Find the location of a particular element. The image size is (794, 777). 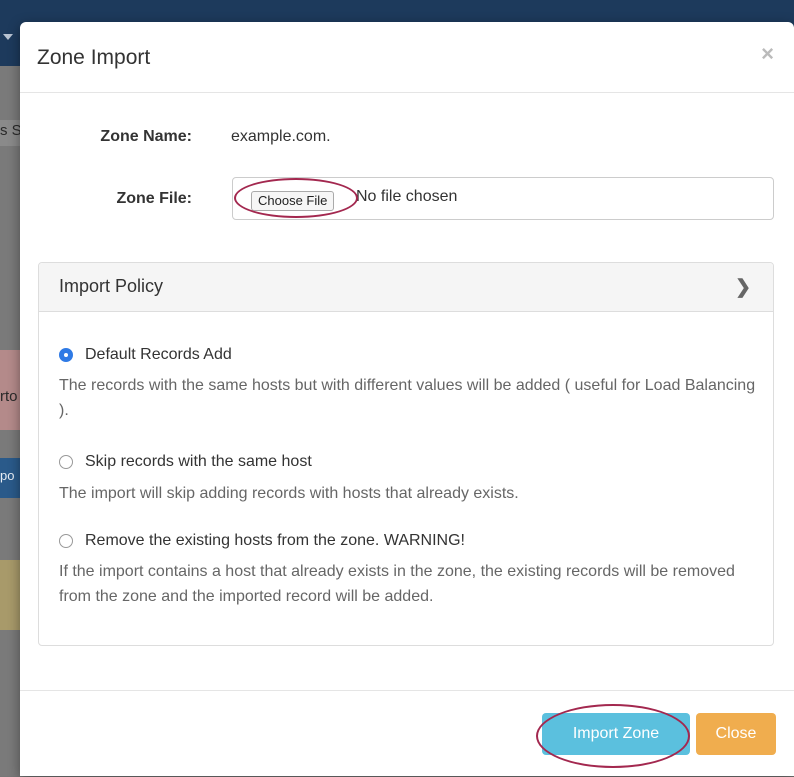

radio-remove-existing-hosts is located at coordinates (66, 541).